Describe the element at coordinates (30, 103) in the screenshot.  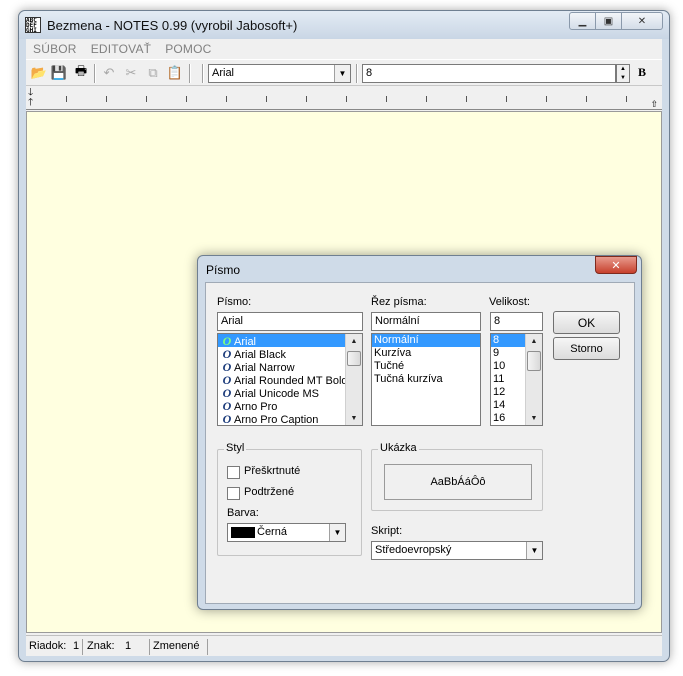
I see `left-indent-marker: 🡑` at that location.